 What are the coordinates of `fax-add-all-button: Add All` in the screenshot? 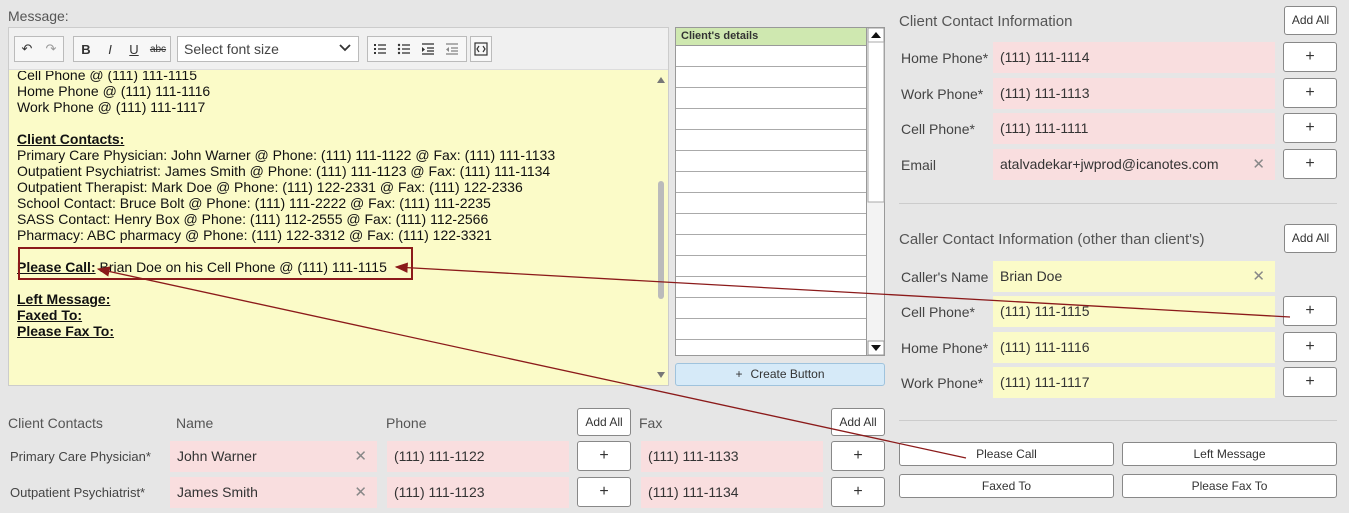 It's located at (858, 422).